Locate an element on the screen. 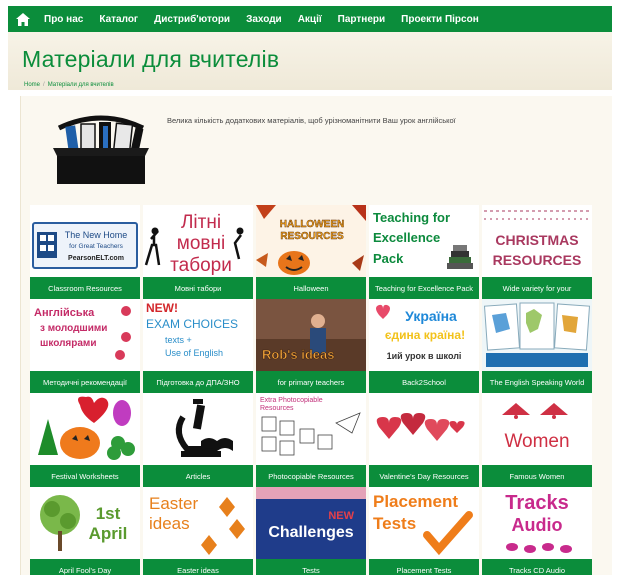 This screenshot has width=622, height=575. tile-image-text: Use of English is located at coordinates (194, 353).